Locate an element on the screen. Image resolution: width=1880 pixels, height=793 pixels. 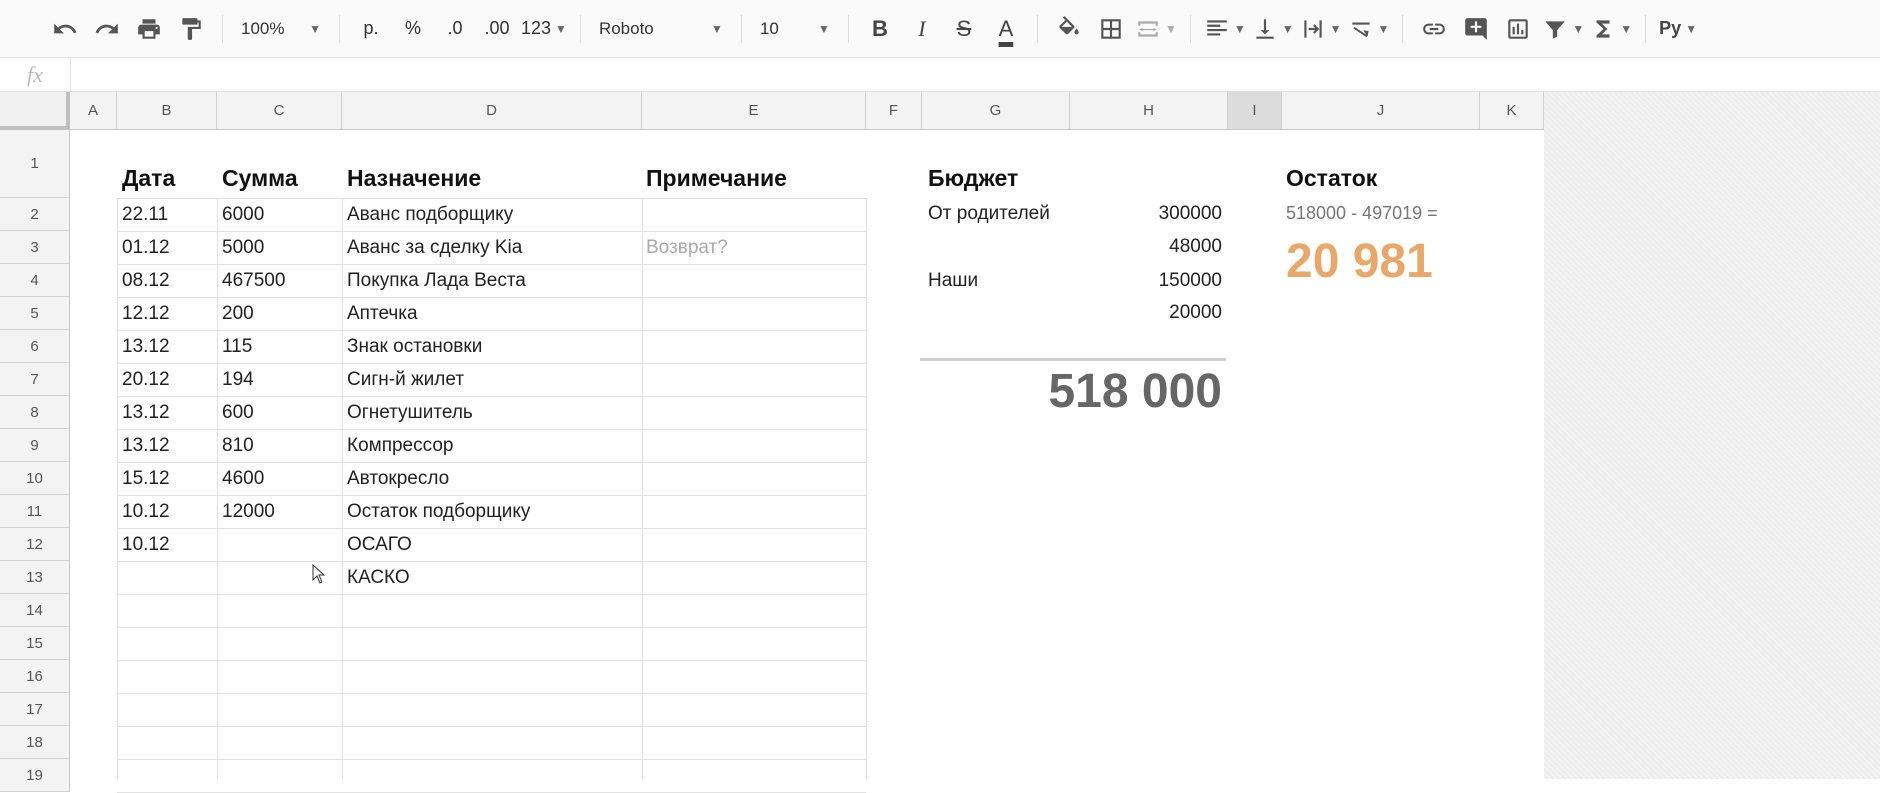
cell-amount: 115 is located at coordinates (237, 346).